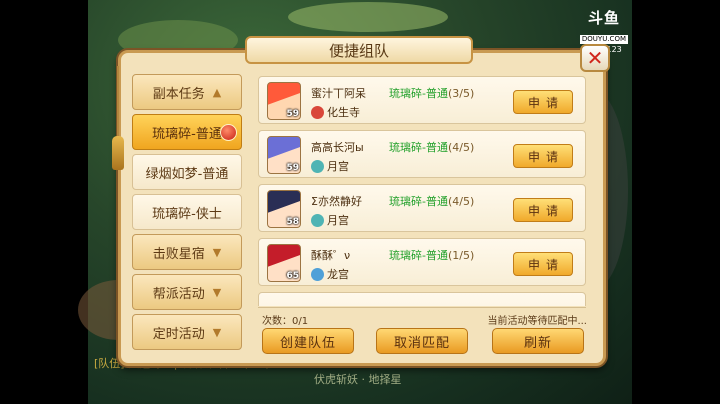 Image resolution: width=720 pixels, height=404 pixels. I want to click on menu-item: 定时活动 ▼, so click(187, 332).